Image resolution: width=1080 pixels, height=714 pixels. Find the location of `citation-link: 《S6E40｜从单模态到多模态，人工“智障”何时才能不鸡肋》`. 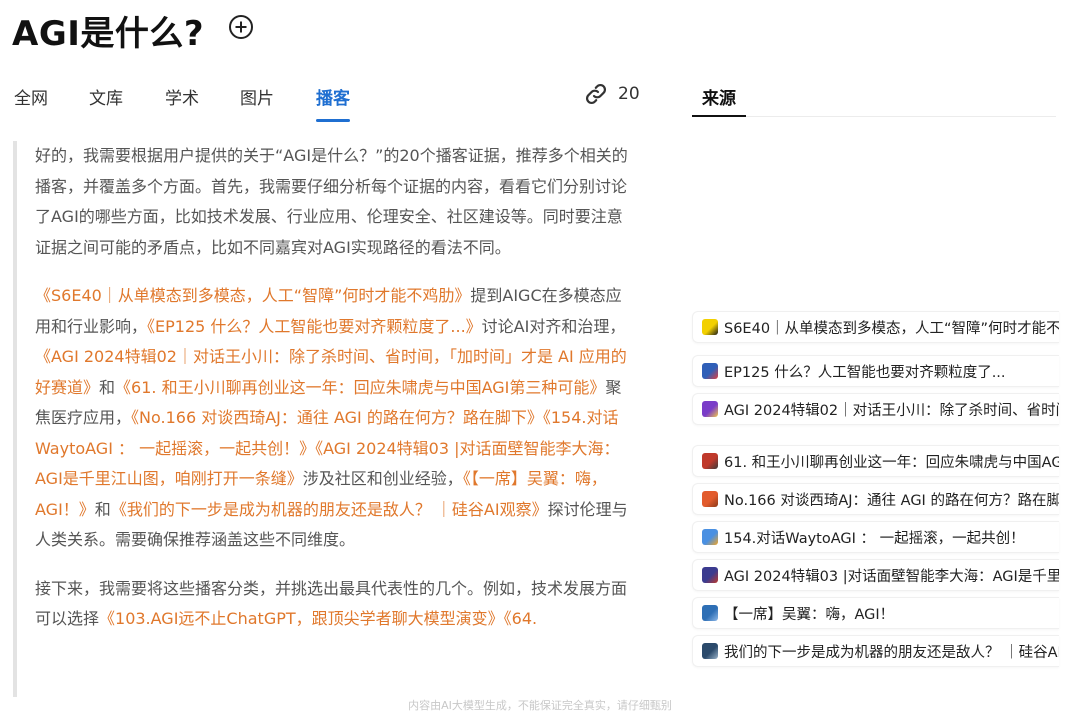

citation-link: 《S6E40｜从单模态到多模态，人工“智障”何时才能不鸡肋》 is located at coordinates (252, 295).